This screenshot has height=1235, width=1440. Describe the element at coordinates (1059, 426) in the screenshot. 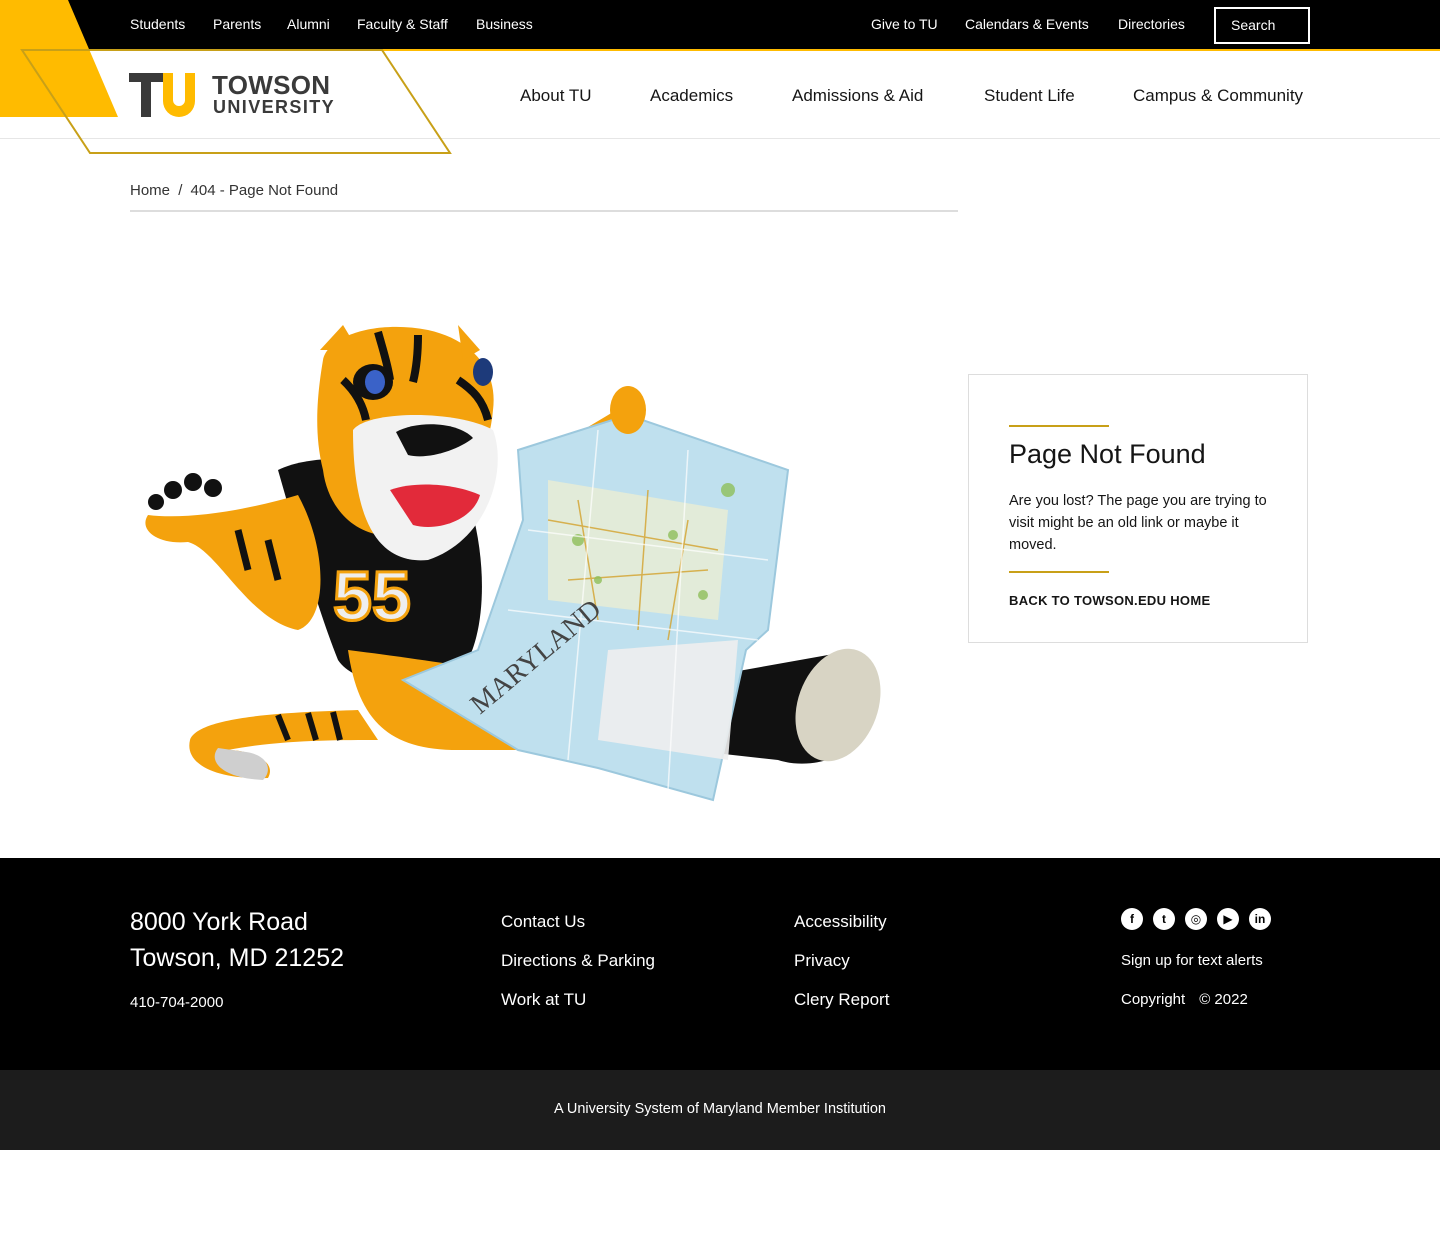

I see `card-accent-top` at that location.